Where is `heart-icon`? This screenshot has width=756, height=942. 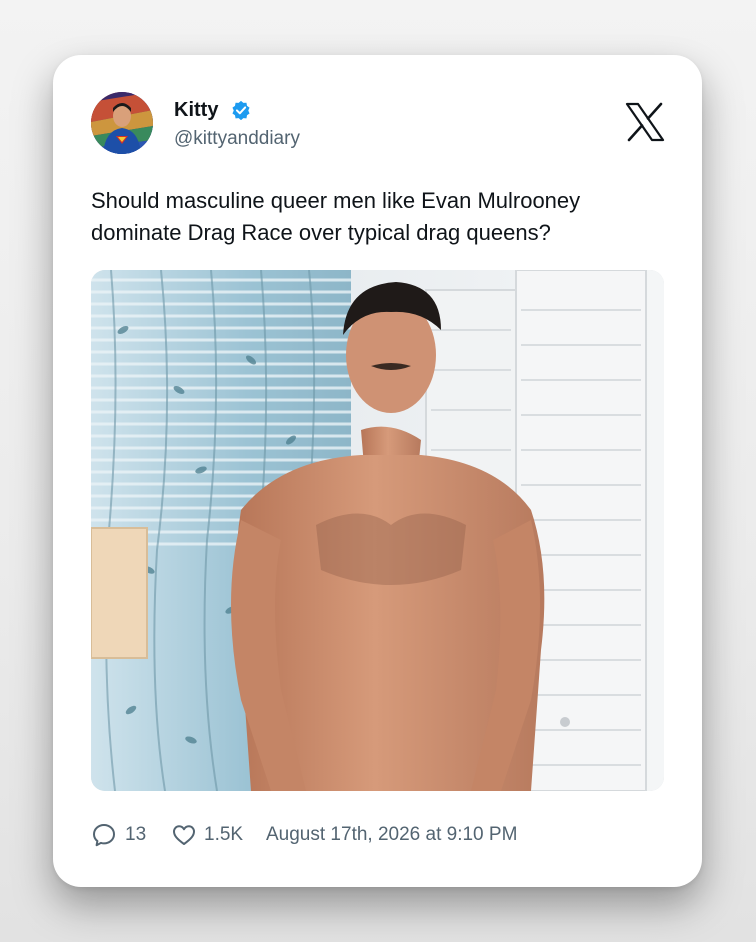 heart-icon is located at coordinates (184, 835).